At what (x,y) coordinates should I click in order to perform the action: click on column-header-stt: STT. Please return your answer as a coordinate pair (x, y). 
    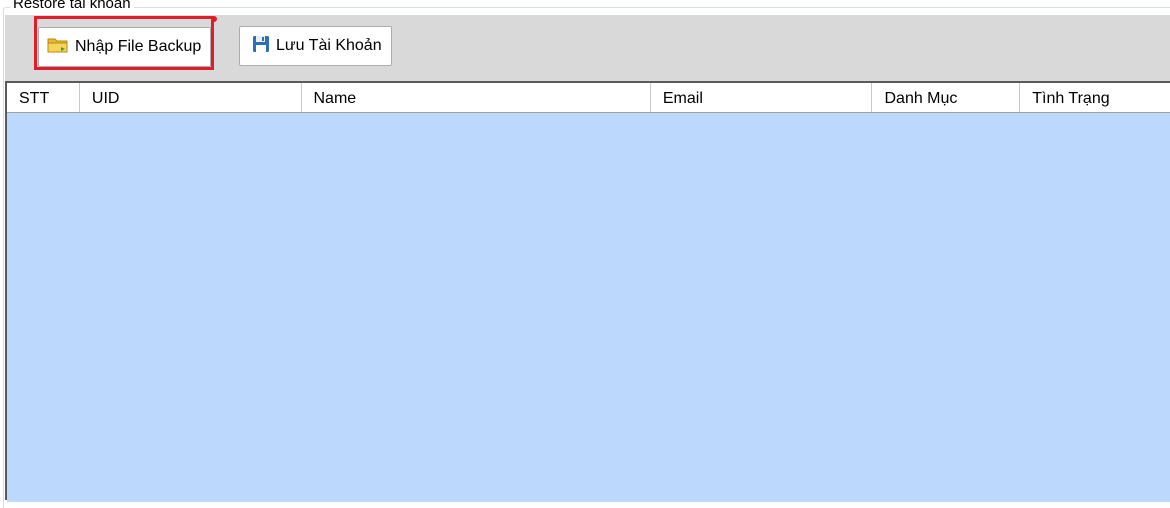
    Looking at the image, I should click on (43, 97).